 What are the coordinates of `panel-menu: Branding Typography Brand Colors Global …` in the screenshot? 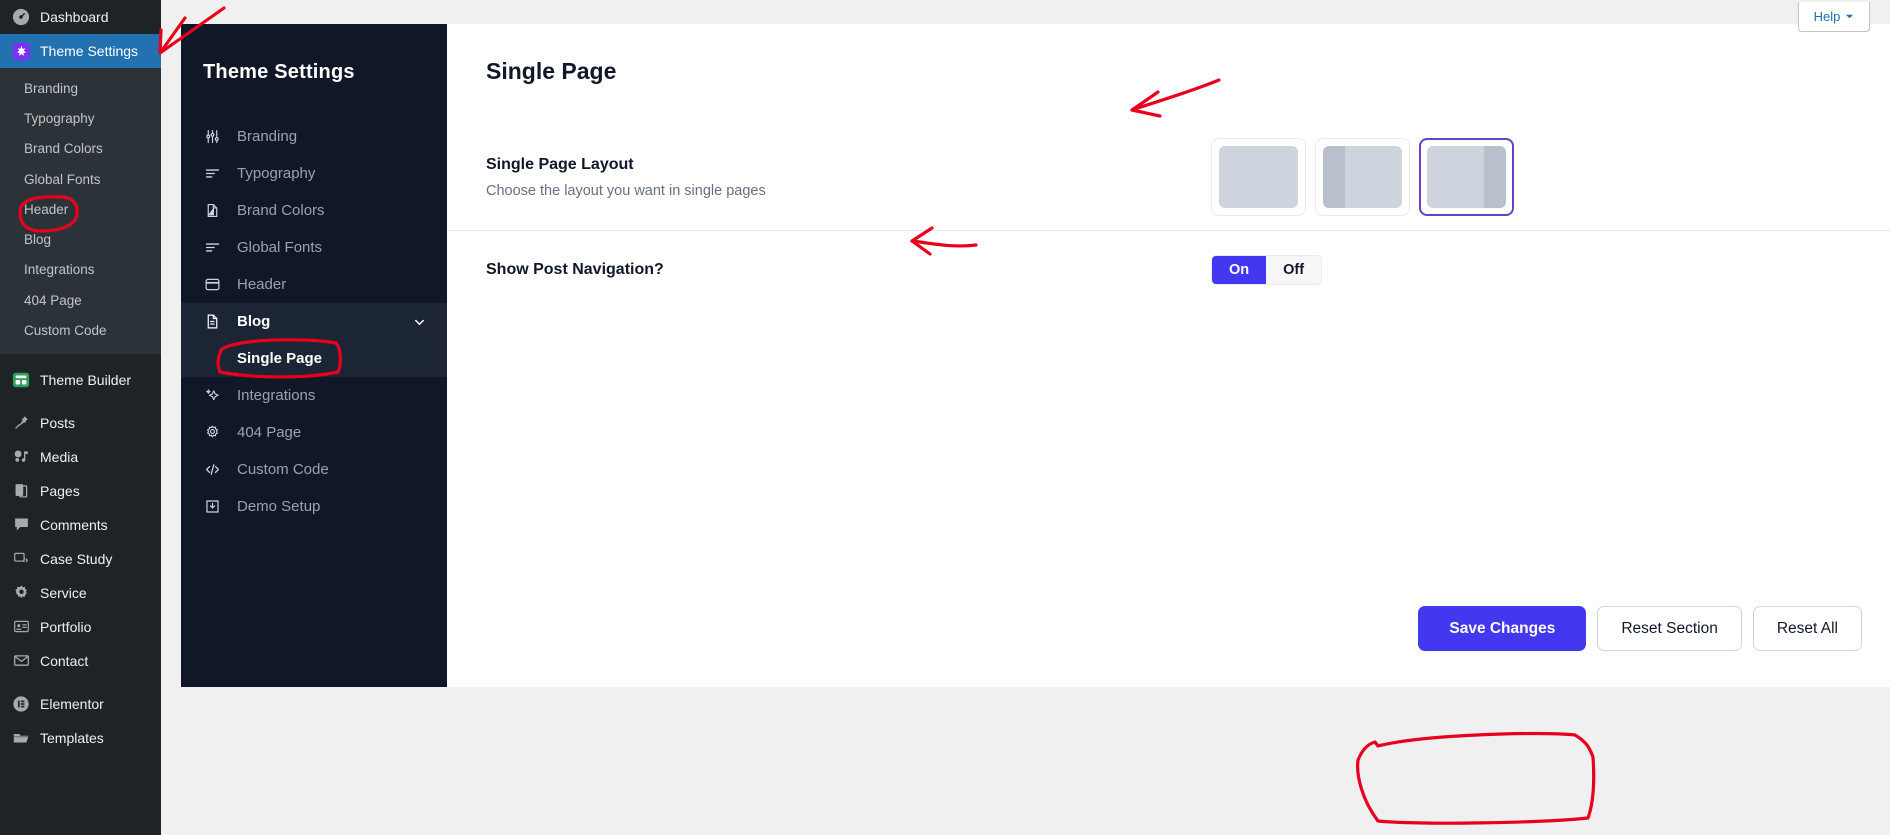 It's located at (314, 321).